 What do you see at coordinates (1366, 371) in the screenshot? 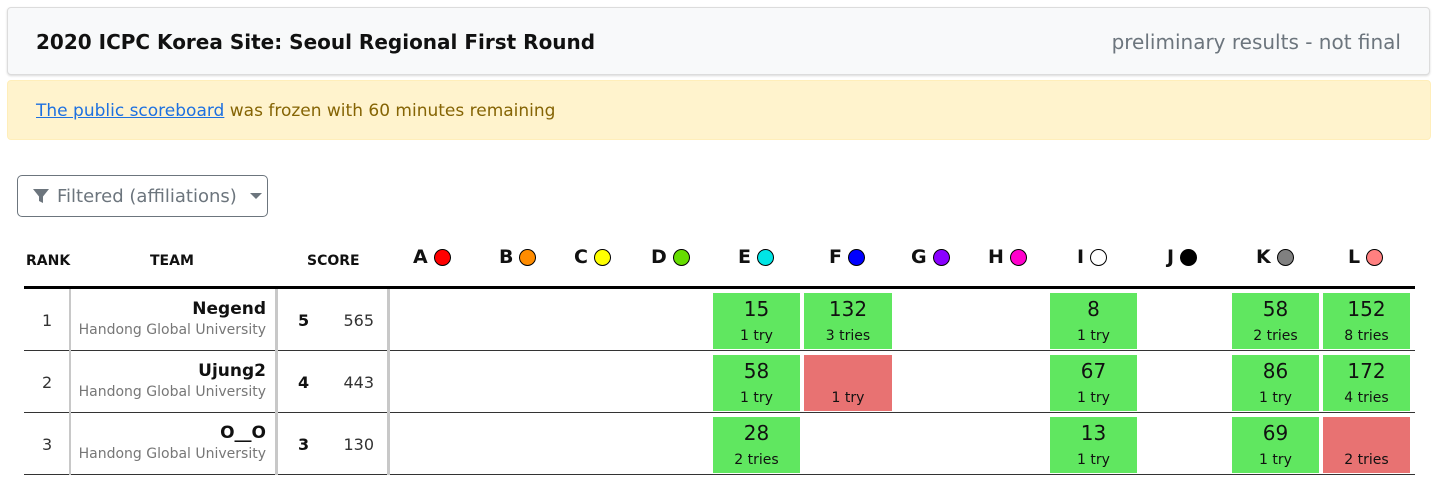
I see `solve-time: 172` at bounding box center [1366, 371].